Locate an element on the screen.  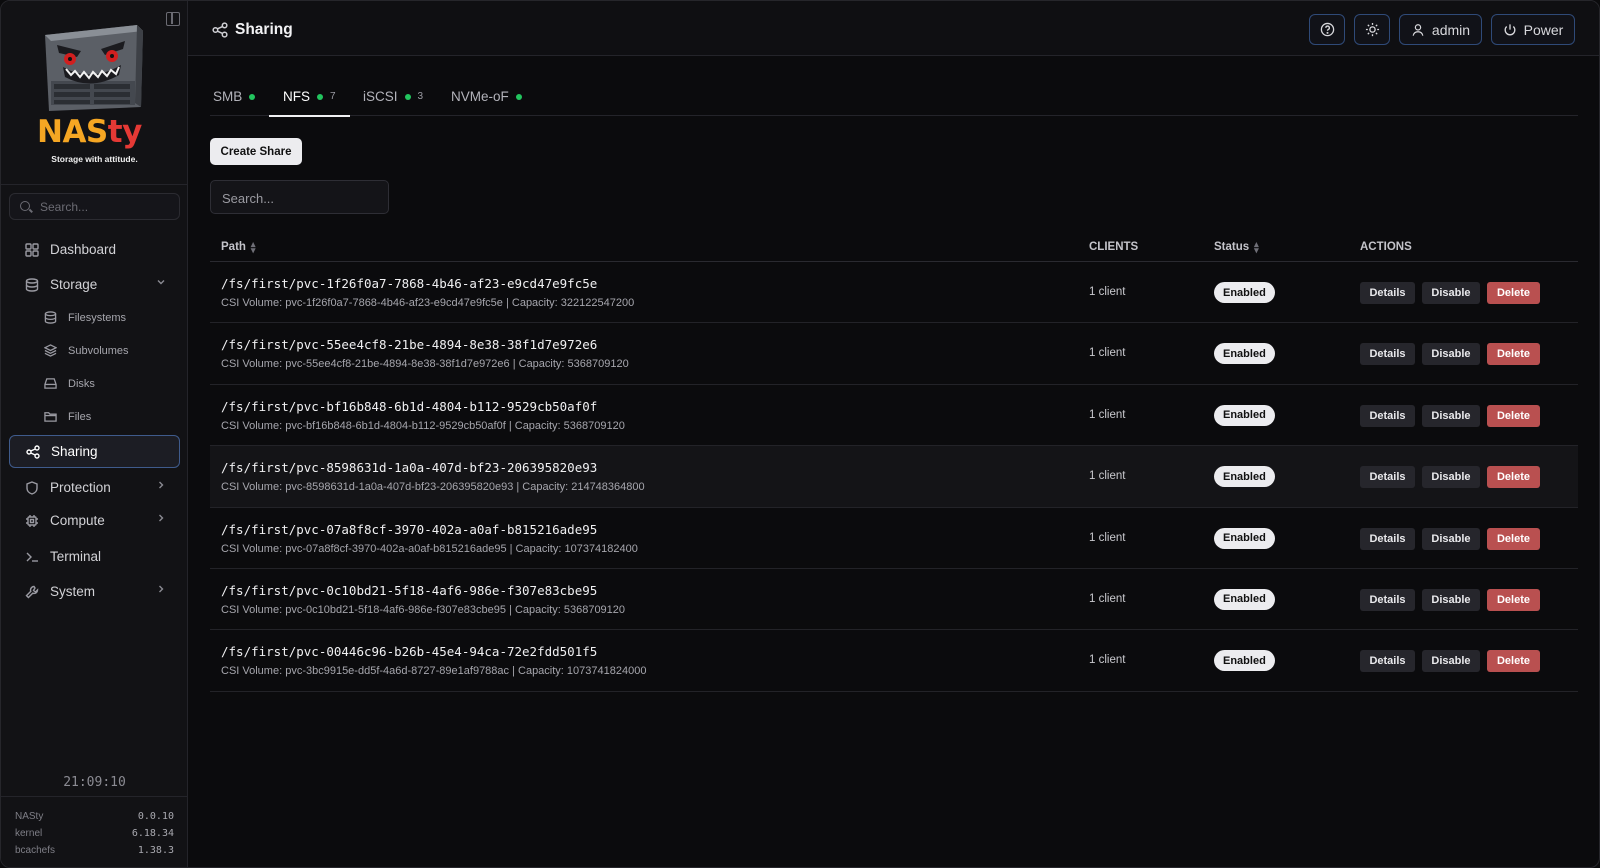
column-label: Status is located at coordinates (1232, 247).